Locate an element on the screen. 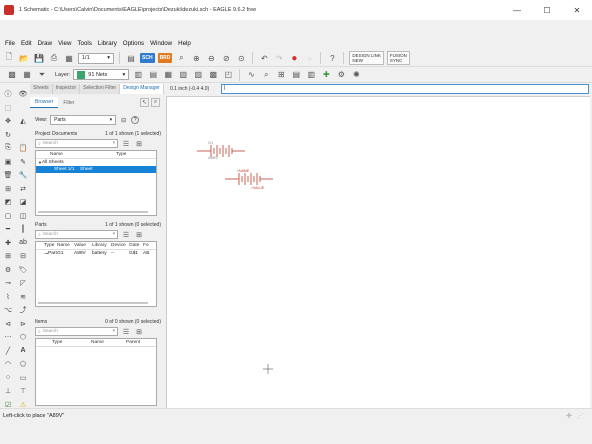 Image resolution: width=592 pixels, height=444 pixels. paste-icon: 📋 is located at coordinates (23, 148).